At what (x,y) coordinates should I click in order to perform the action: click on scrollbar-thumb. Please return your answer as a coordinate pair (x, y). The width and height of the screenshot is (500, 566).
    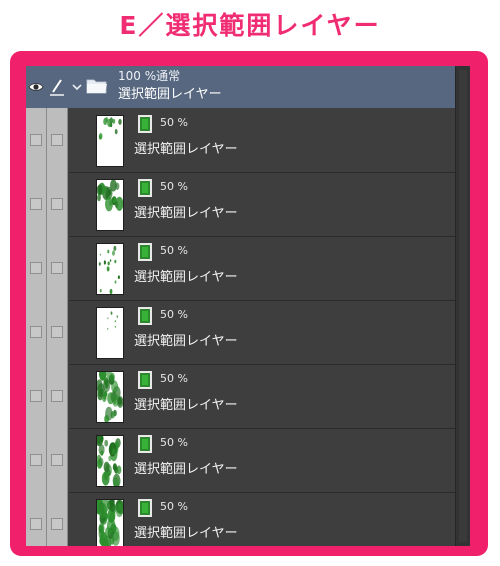
    Looking at the image, I should click on (463, 306).